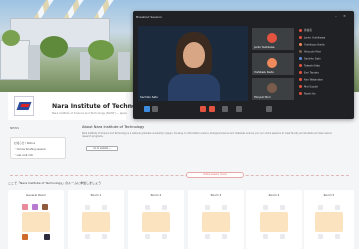 This screenshot has height=249, width=359. I want to click on panel-item: Hiroyuki Mori, so click(310, 52).